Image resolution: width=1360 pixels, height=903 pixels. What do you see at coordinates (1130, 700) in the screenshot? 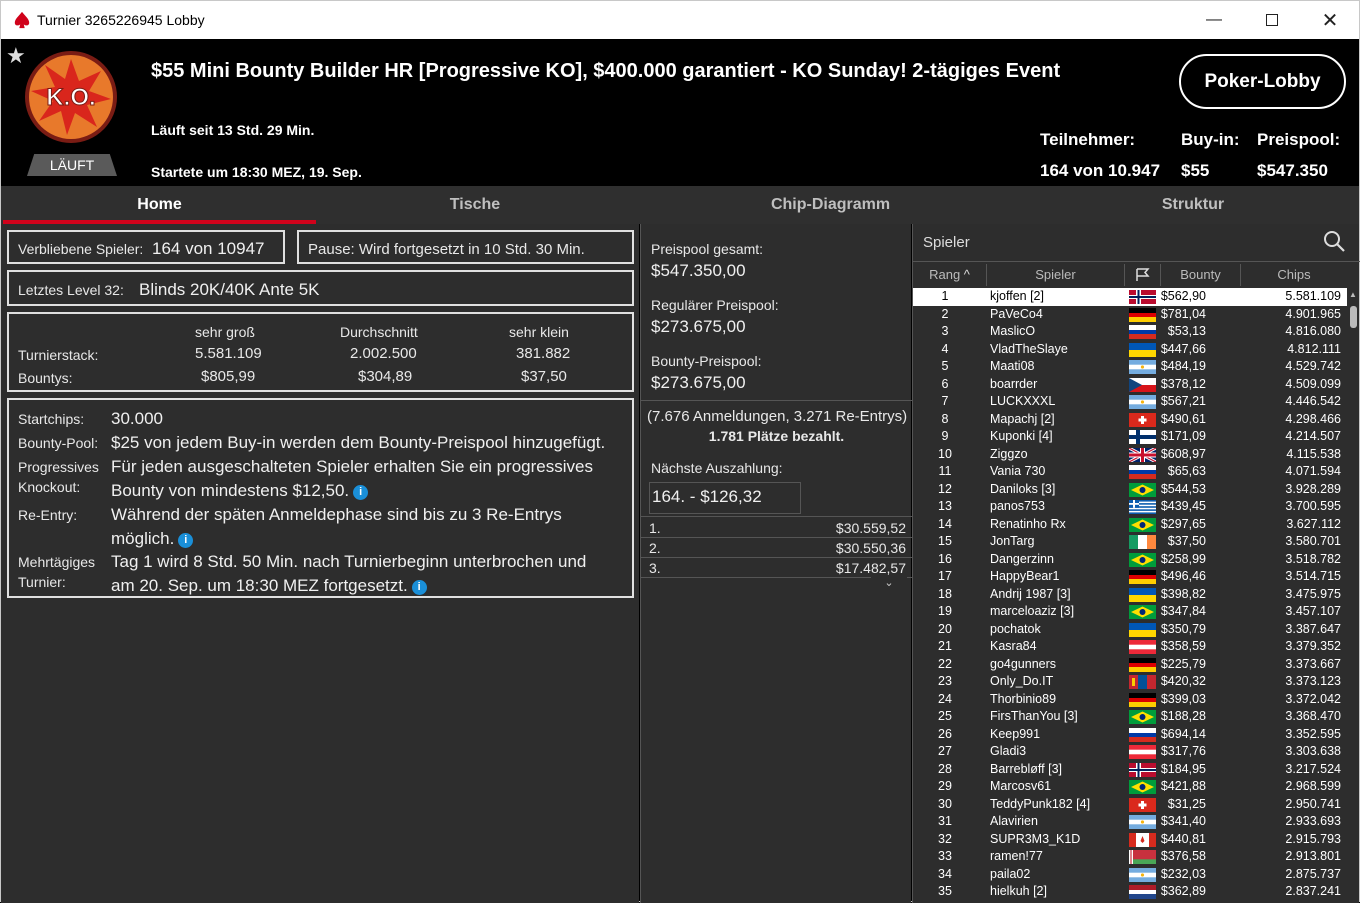
I see `player-row: 24 Thorbinio89 $399,03 3.372.042` at bounding box center [1130, 700].